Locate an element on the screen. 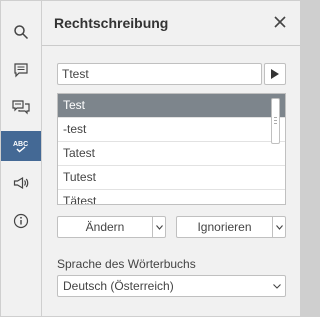 The width and height of the screenshot is (320, 317). chat-icon is located at coordinates (21, 107).